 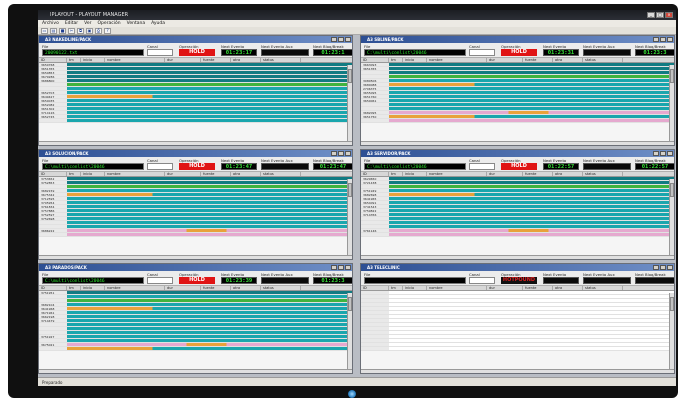 I want to click on window-titlebar: A3 SOLUCION/PACK, so click(x=195, y=153).